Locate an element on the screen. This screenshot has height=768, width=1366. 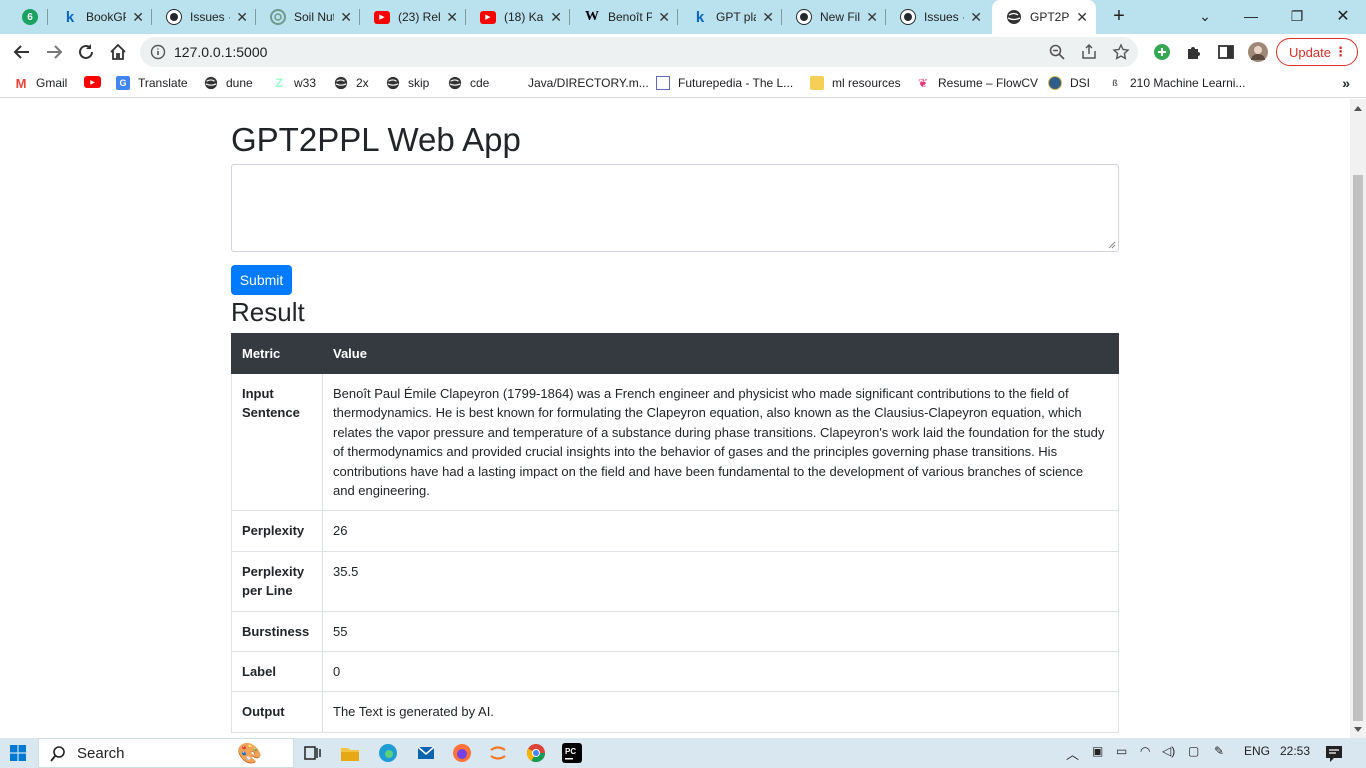
tab-benoit: W Benoît P ✕ is located at coordinates (624, 17).